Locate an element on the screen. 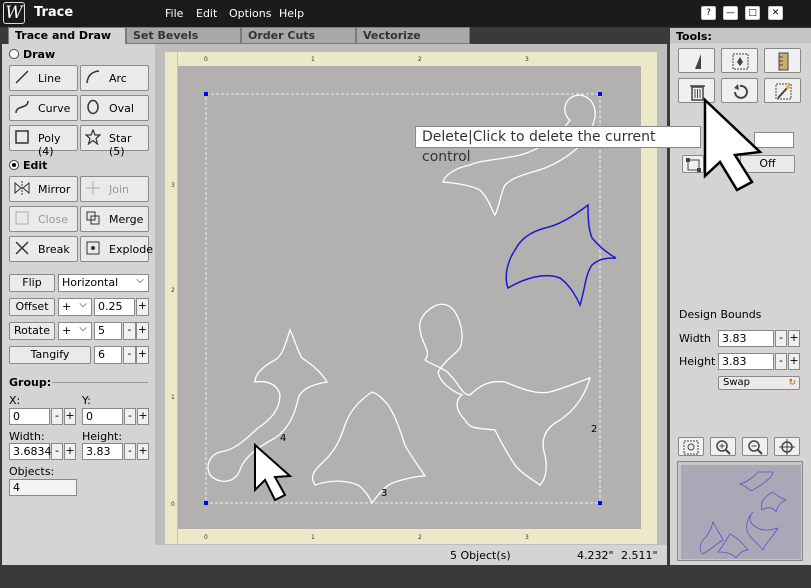  tooltip-cursor-layer is located at coordinates (733, 144).